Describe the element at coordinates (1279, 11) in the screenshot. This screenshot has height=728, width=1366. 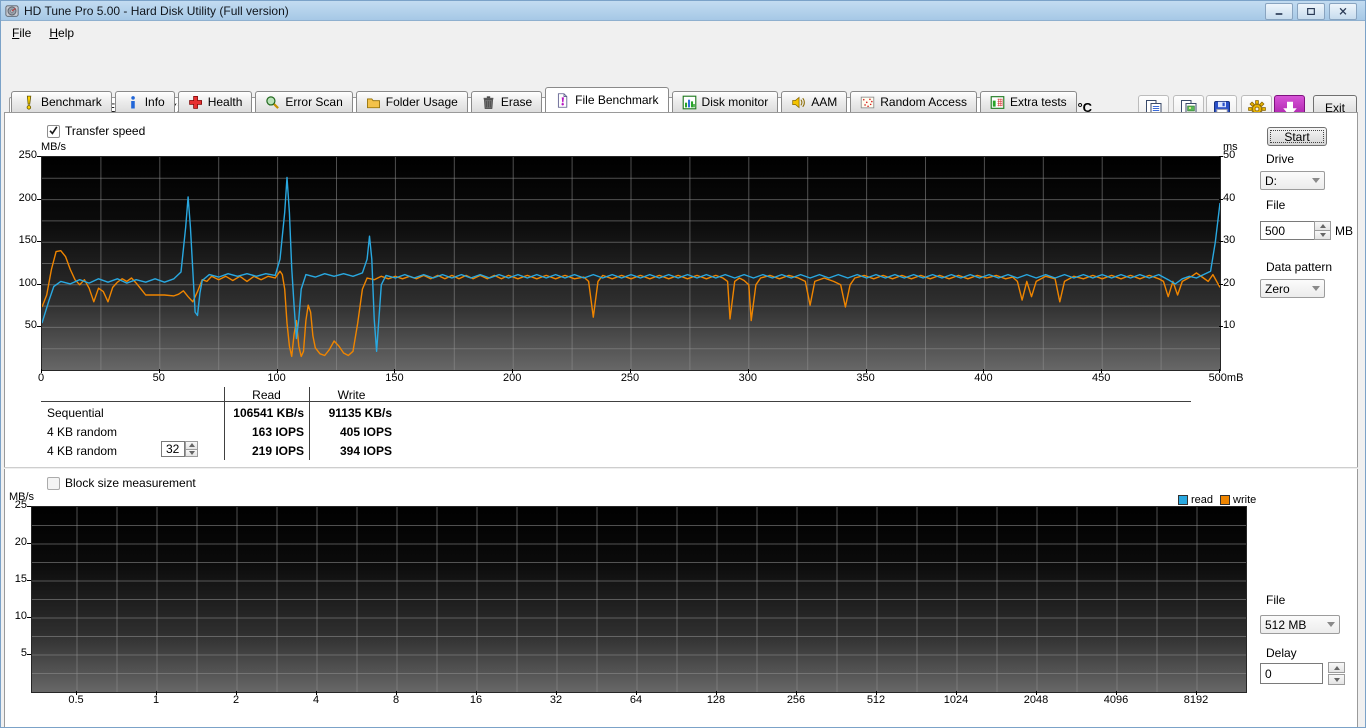
I see `minimize-button` at that location.